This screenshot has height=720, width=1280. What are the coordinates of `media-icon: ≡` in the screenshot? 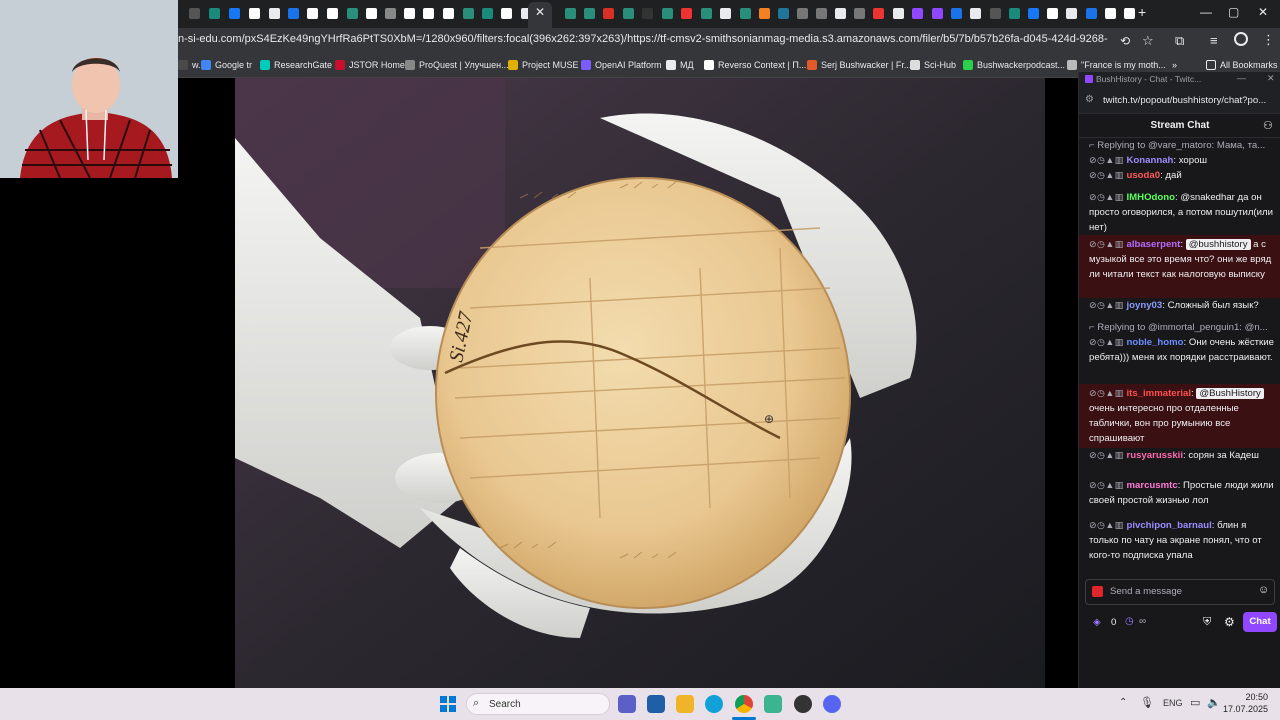 It's located at (1214, 40).